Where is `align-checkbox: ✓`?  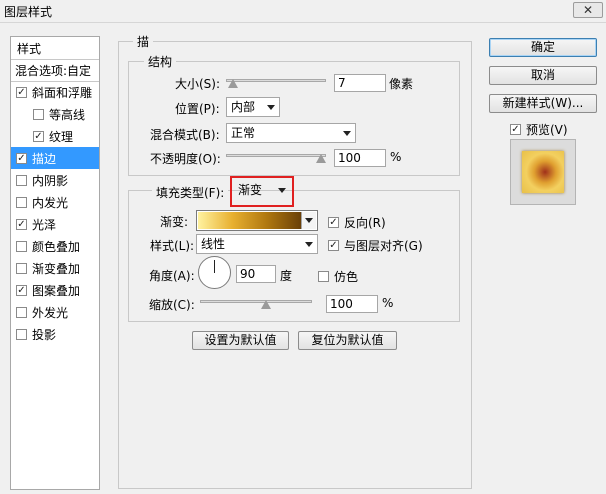 align-checkbox: ✓ is located at coordinates (333, 245).